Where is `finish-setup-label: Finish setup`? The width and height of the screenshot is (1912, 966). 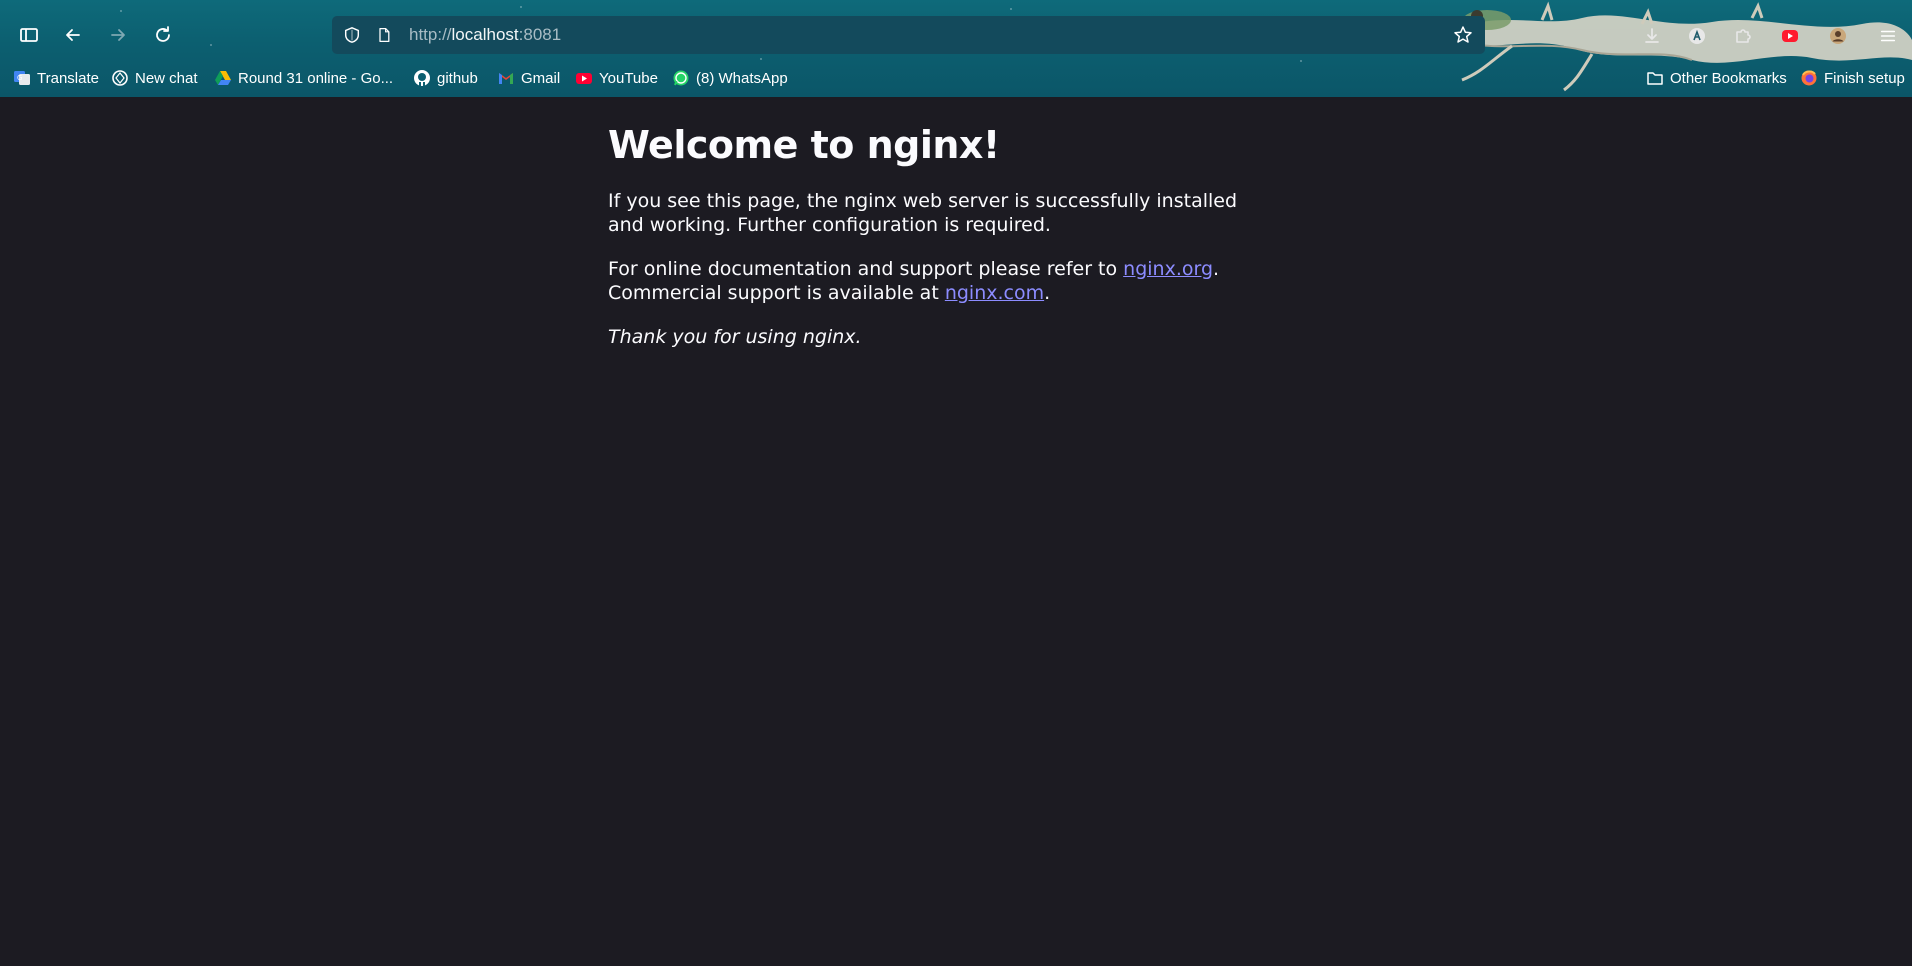
finish-setup-label: Finish setup is located at coordinates (1864, 78).